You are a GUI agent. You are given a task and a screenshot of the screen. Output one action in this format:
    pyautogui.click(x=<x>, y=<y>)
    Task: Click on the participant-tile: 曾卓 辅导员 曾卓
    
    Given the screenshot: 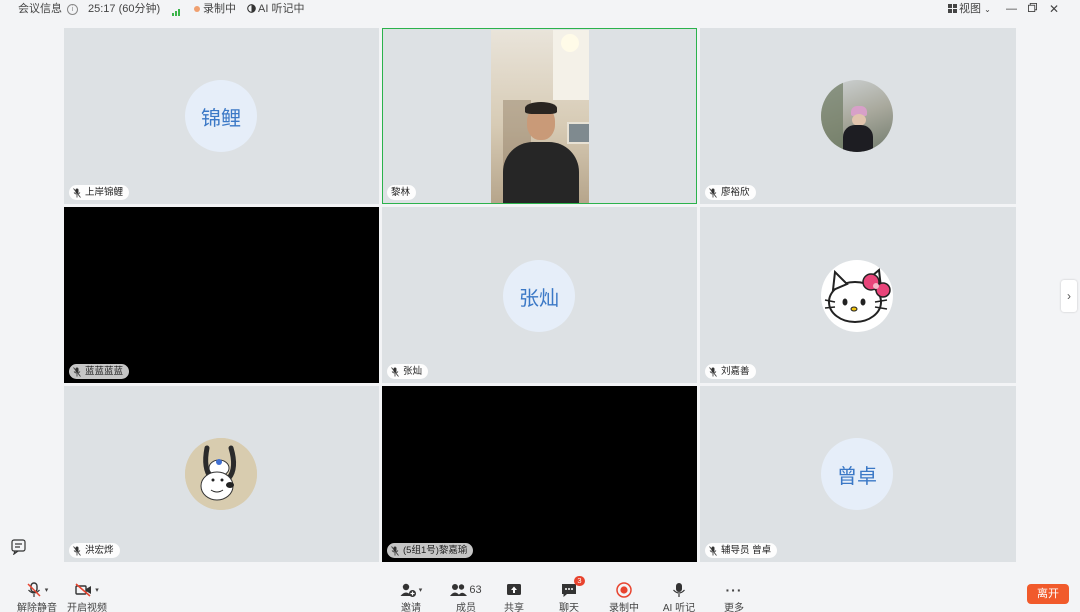 What is the action you would take?
    pyautogui.click(x=858, y=474)
    